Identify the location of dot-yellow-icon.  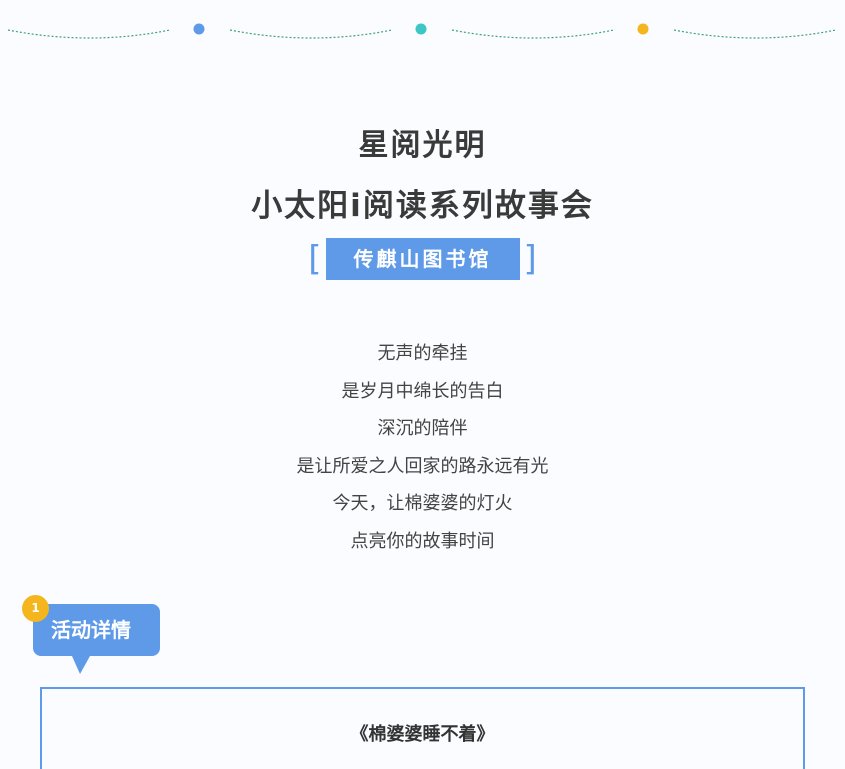
(643, 29).